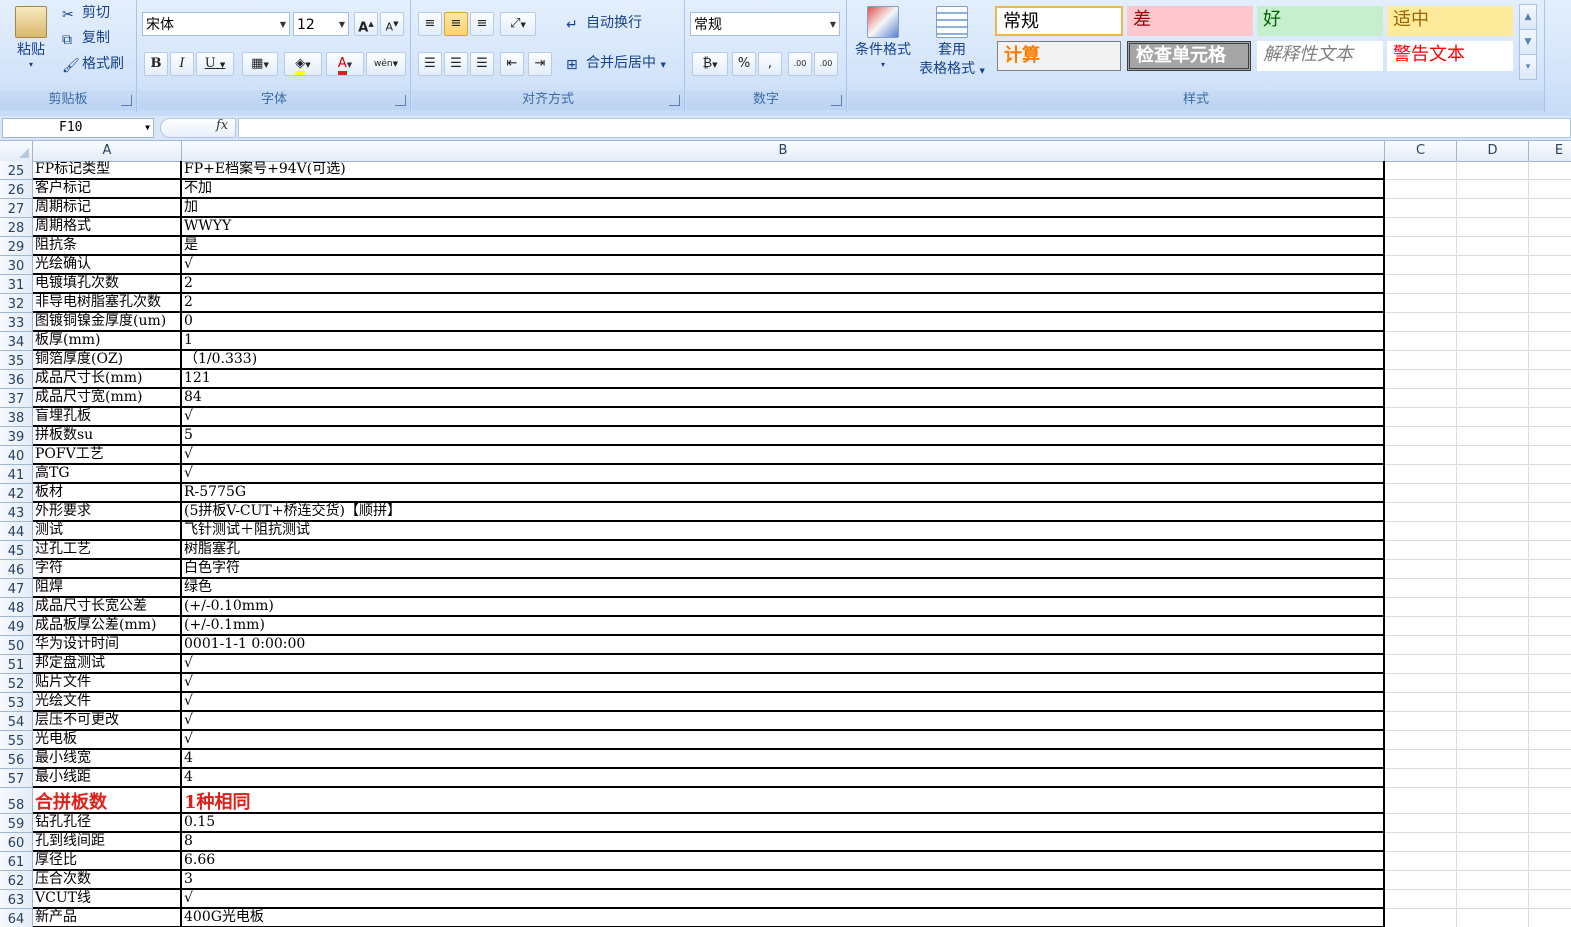 Image resolution: width=1571 pixels, height=927 pixels. Describe the element at coordinates (107, 170) in the screenshot. I see `cell-a: FP标记类型` at that location.